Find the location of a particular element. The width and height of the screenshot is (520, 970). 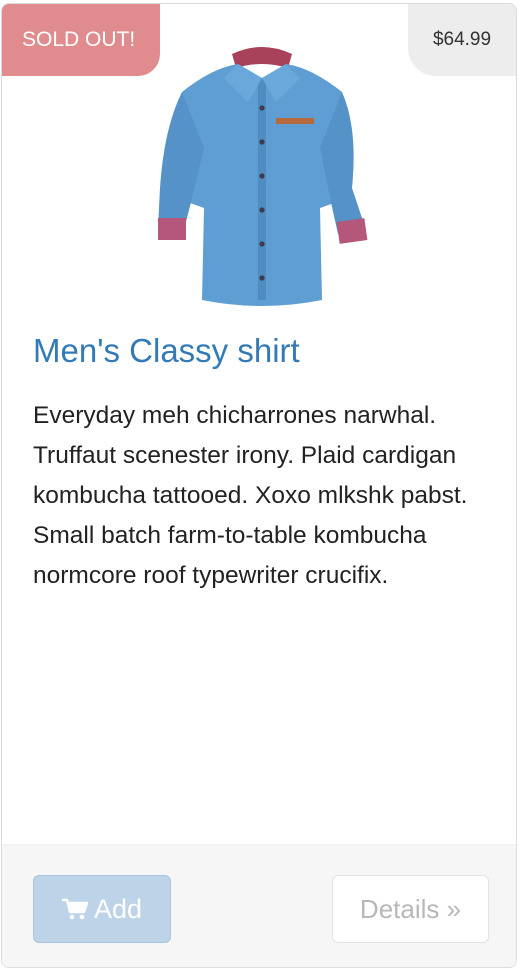

card-footer: Add Details » is located at coordinates (259, 905).